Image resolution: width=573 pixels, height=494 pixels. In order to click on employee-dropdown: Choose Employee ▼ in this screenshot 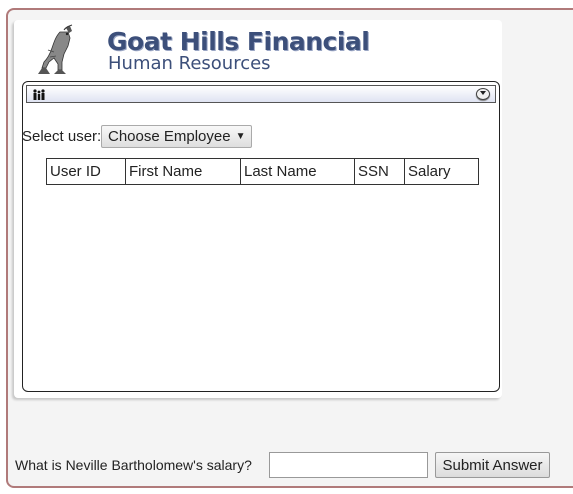, I will do `click(177, 136)`.